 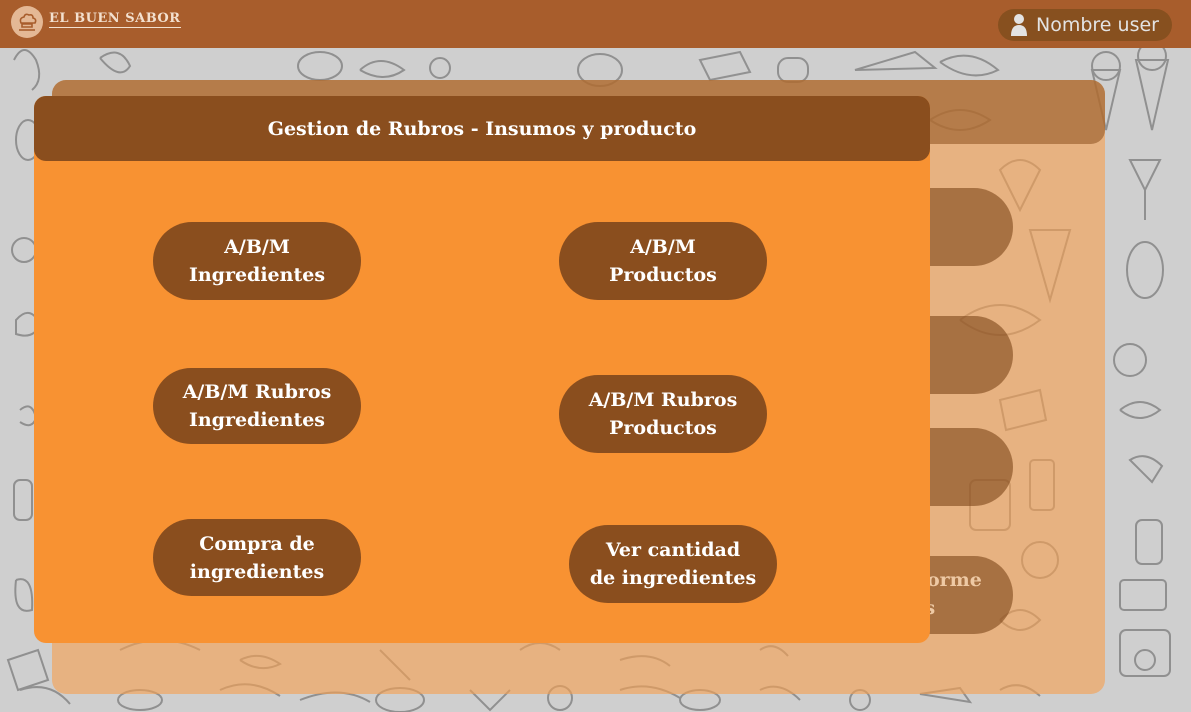 I want to click on user-menu-button: Nombre user, so click(x=1085, y=25).